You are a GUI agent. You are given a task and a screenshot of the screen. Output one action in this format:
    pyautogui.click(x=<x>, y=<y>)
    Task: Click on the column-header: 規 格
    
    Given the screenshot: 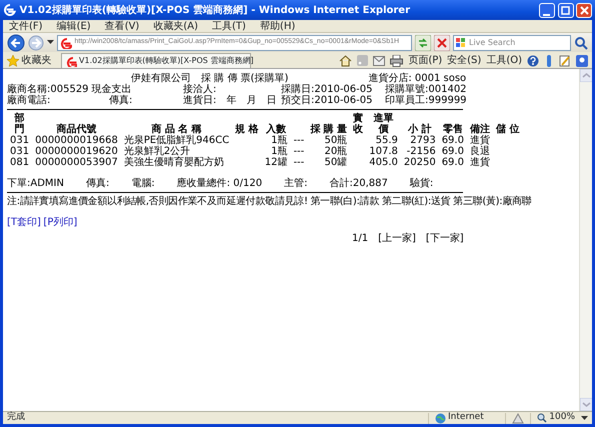 What is the action you would take?
    pyautogui.click(x=247, y=128)
    